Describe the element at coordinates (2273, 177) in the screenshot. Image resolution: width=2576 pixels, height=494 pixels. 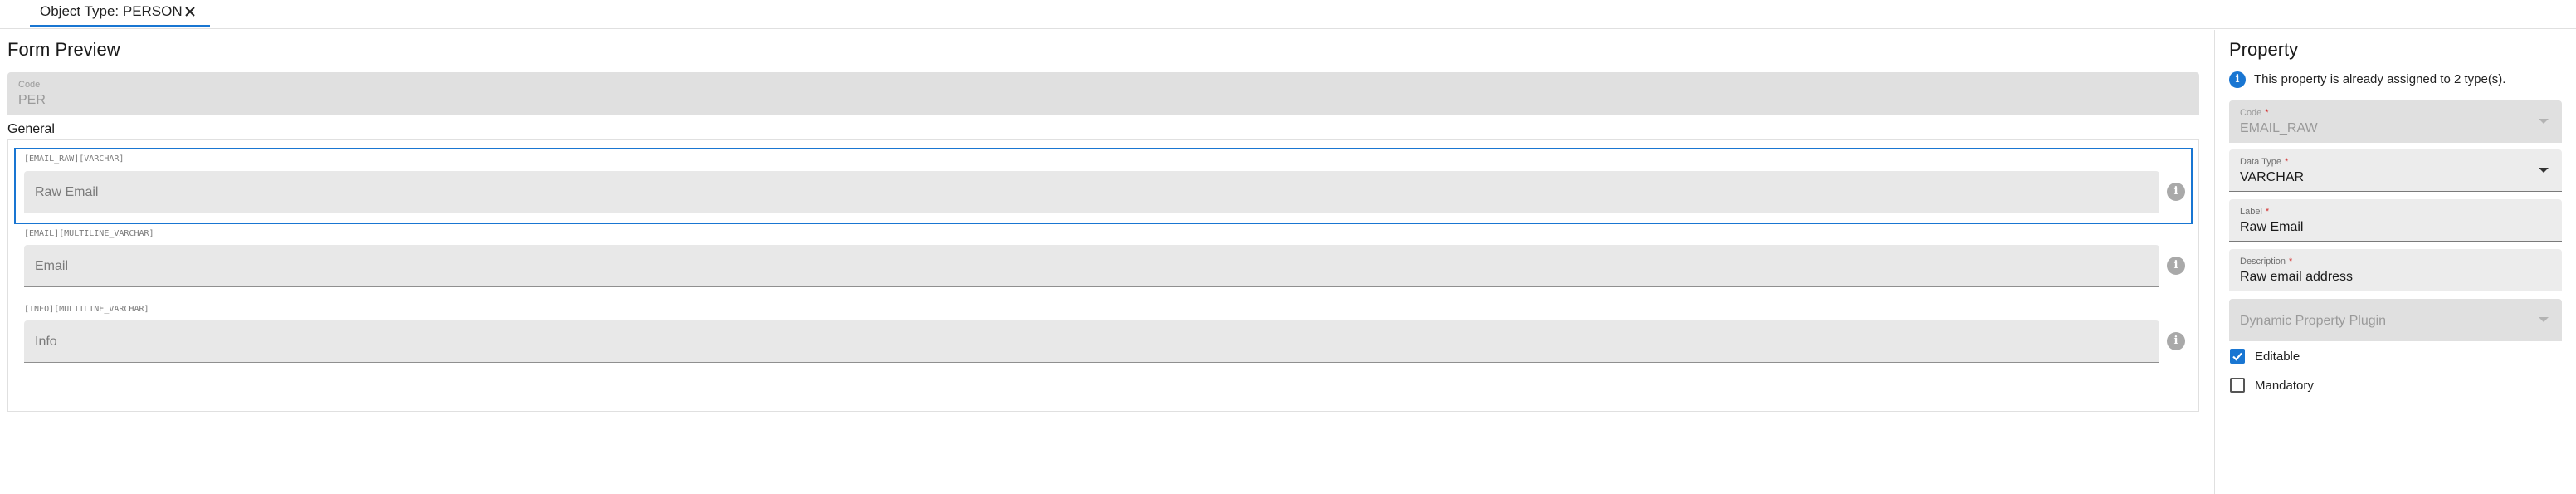
I see `field-value: VARCHAR` at that location.